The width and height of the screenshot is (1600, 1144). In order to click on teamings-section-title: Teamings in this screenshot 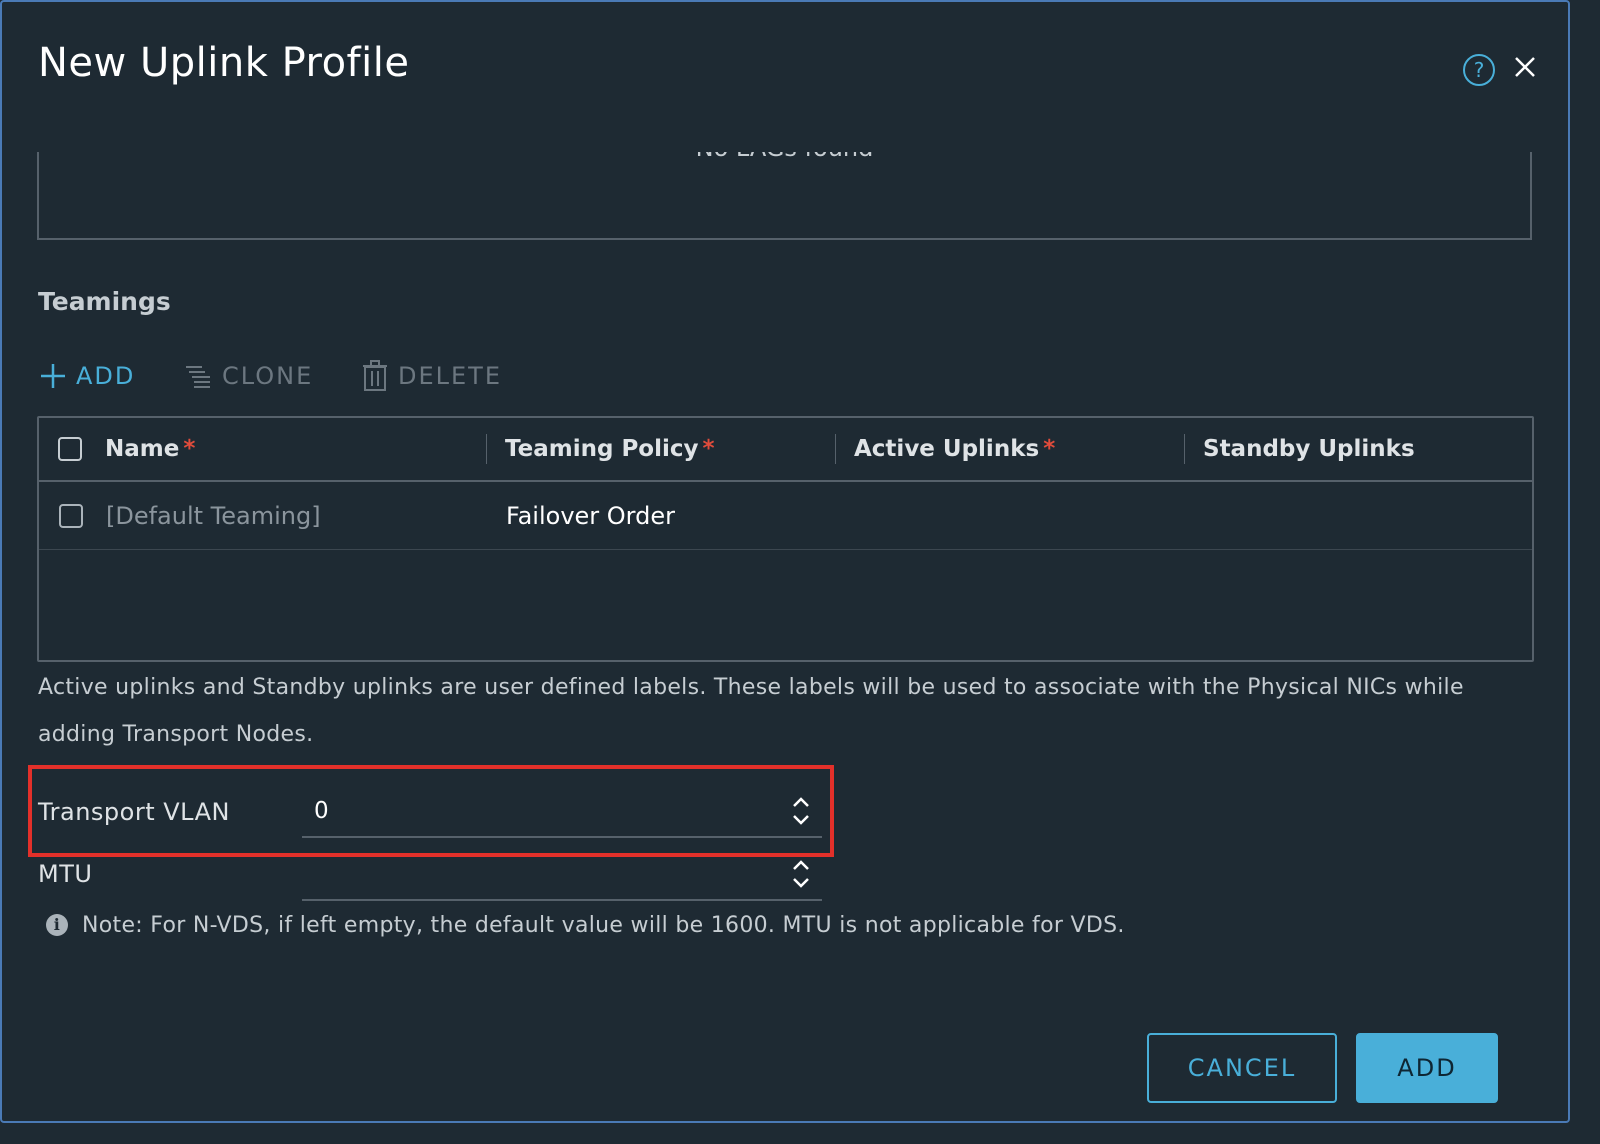, I will do `click(104, 301)`.